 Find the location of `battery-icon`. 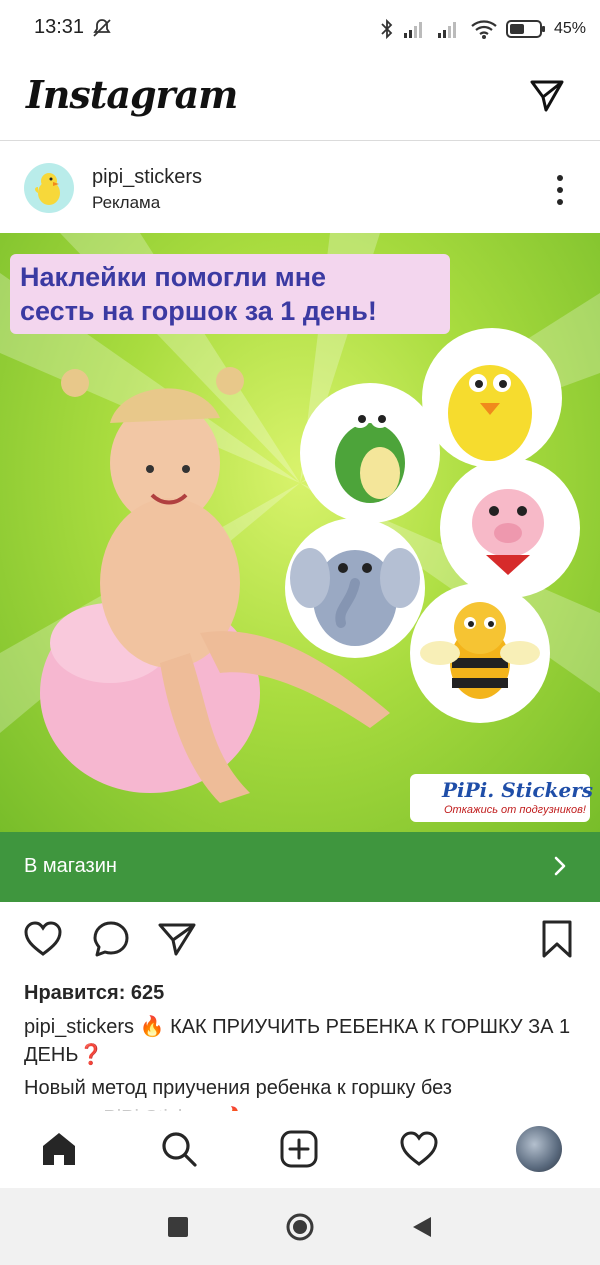

battery-icon is located at coordinates (525, 29).